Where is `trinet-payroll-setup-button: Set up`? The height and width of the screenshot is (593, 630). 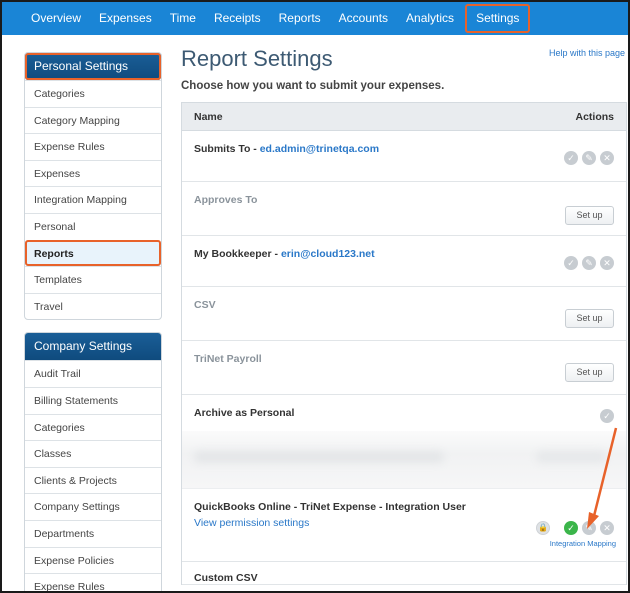 trinet-payroll-setup-button: Set up is located at coordinates (589, 372).